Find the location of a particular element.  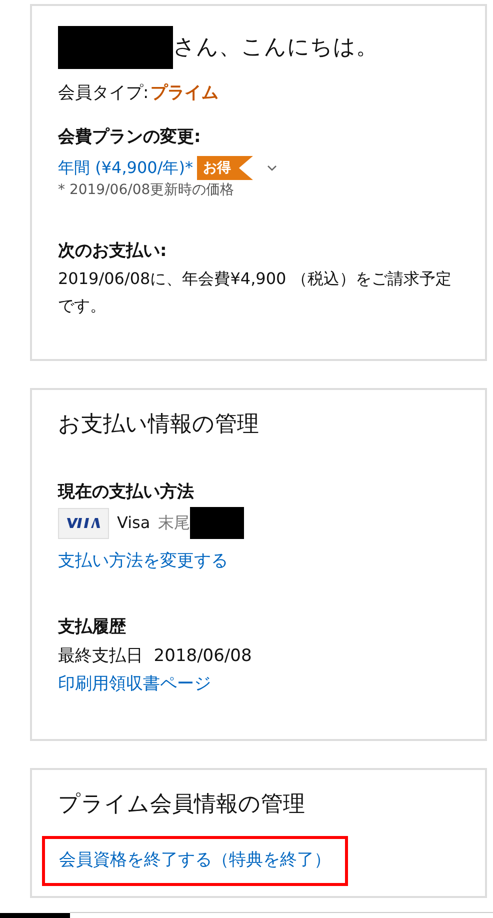

last-payment-text: 最終支払日 2018/06/08 is located at coordinates (155, 656).